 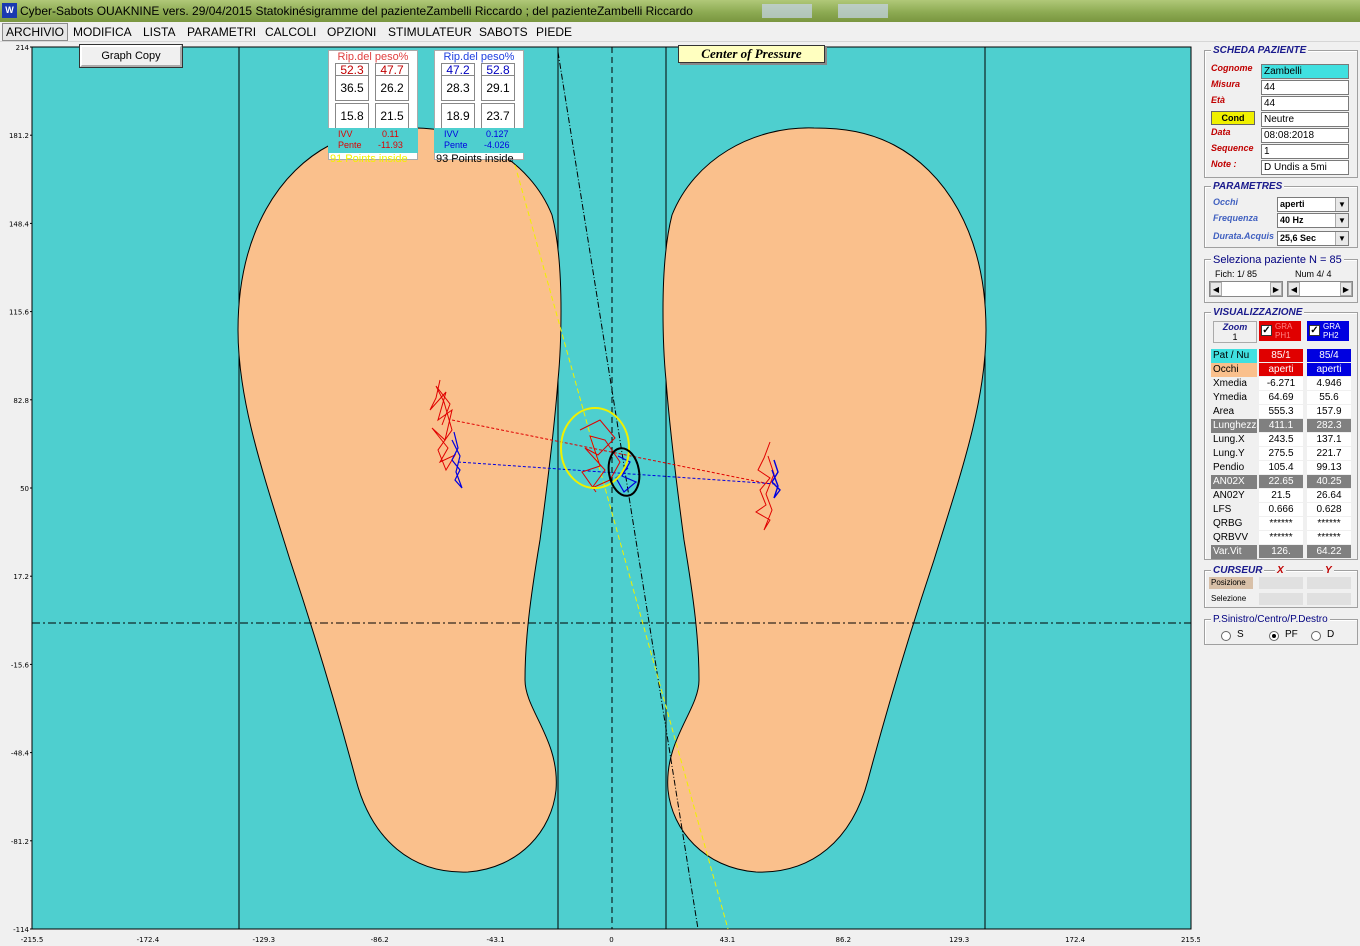 What do you see at coordinates (1281, 425) in the screenshot?
I see `stat-value-graph1: 411.1` at bounding box center [1281, 425].